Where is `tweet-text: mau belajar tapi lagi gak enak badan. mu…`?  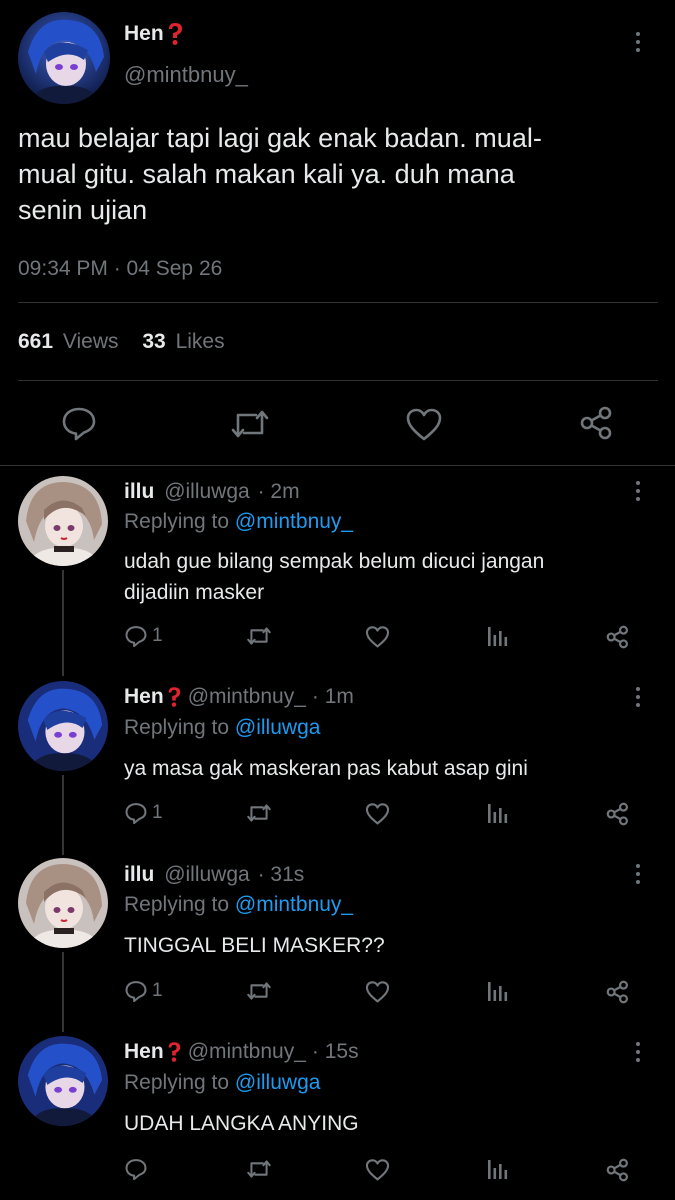
tweet-text: mau belajar tapi lagi gak enak badan. mu… is located at coordinates (280, 174).